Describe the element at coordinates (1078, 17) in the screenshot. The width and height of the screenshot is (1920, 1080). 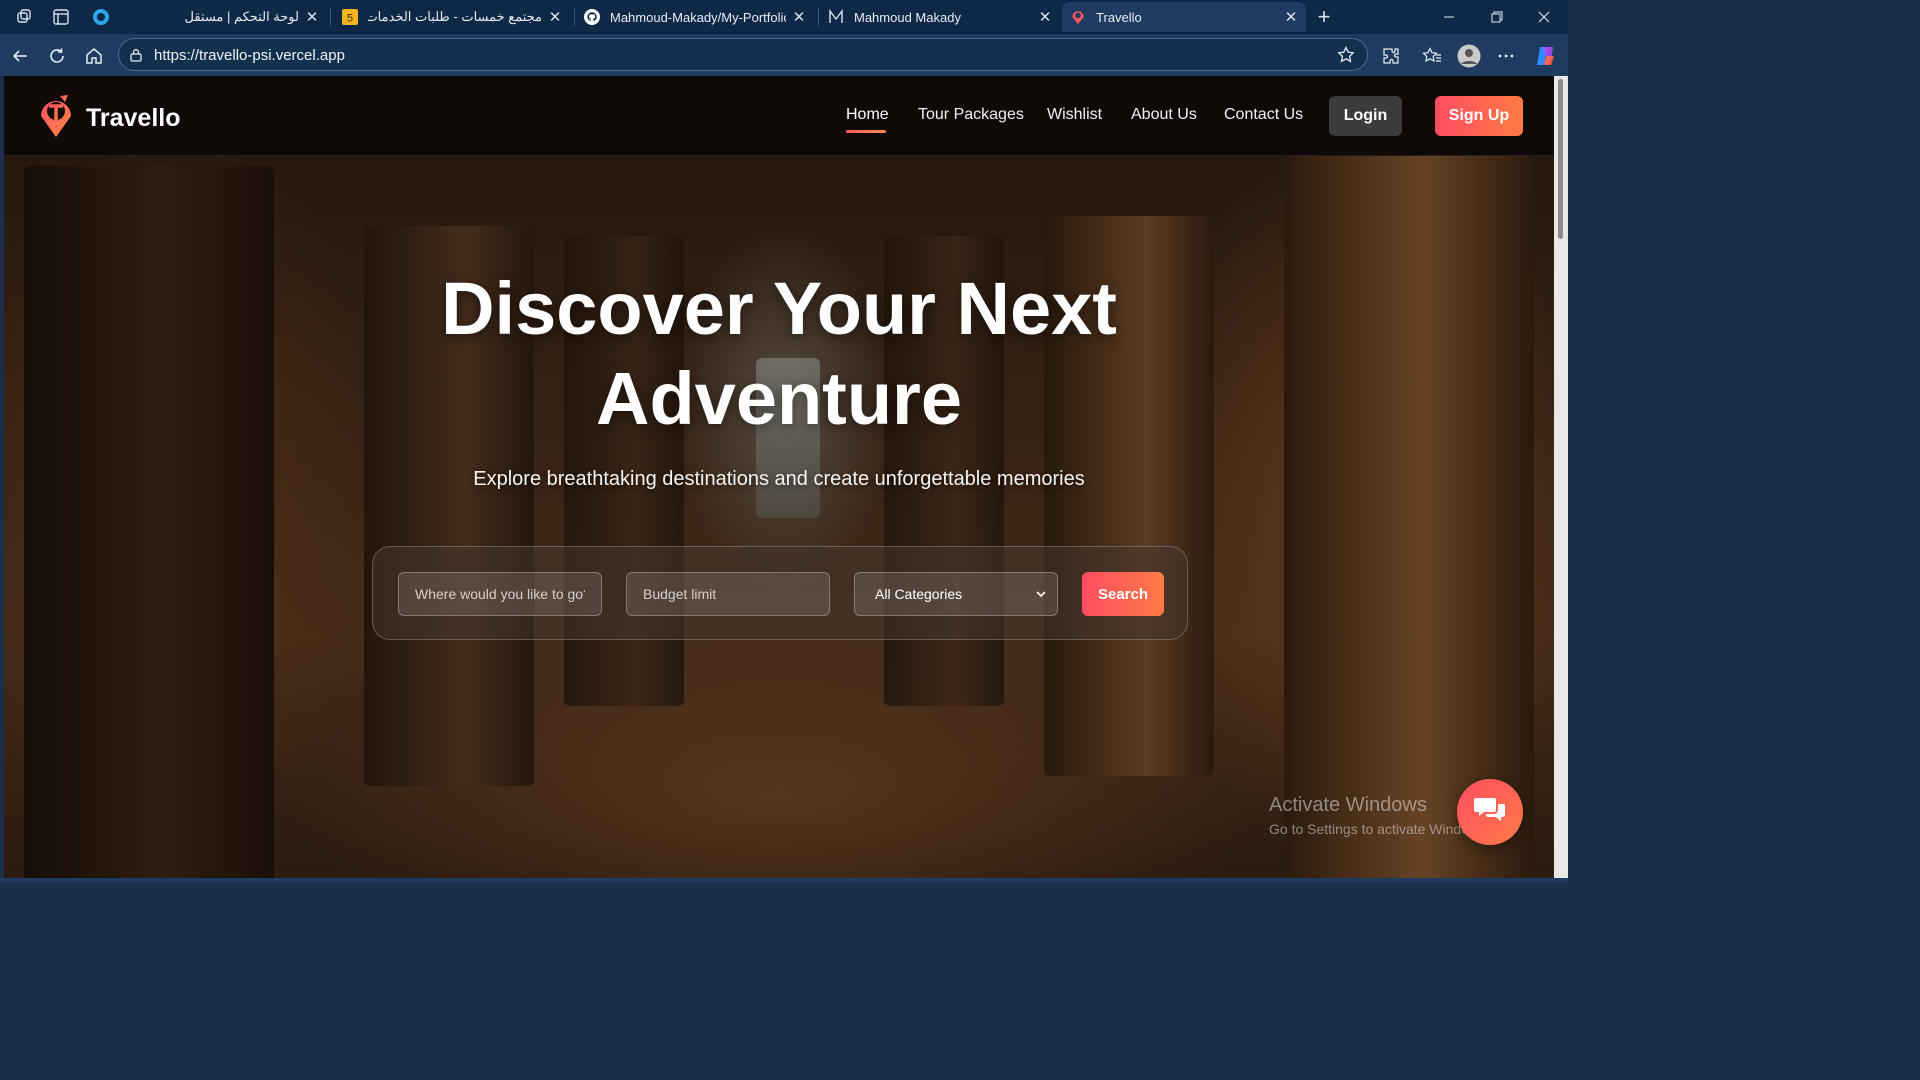
I see `travello-icon` at that location.